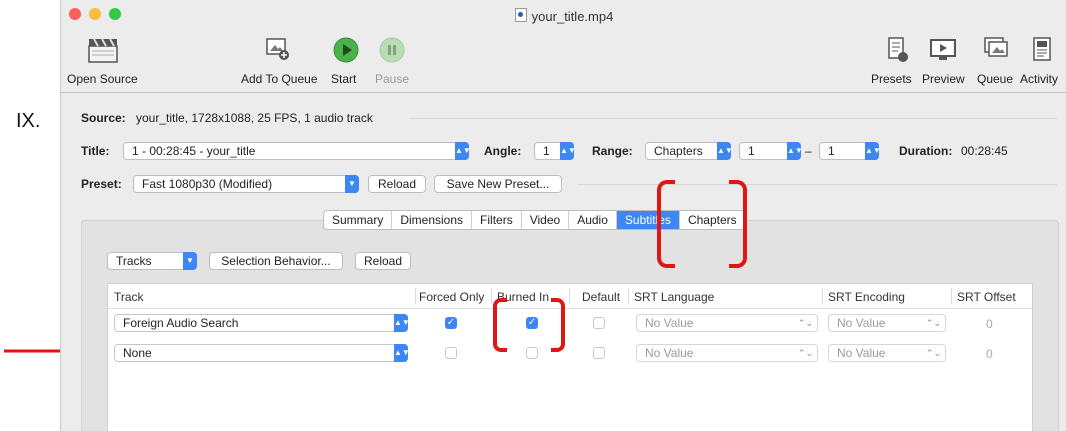 The image size is (1066, 431). I want to click on presets-button: Presets, so click(891, 79).